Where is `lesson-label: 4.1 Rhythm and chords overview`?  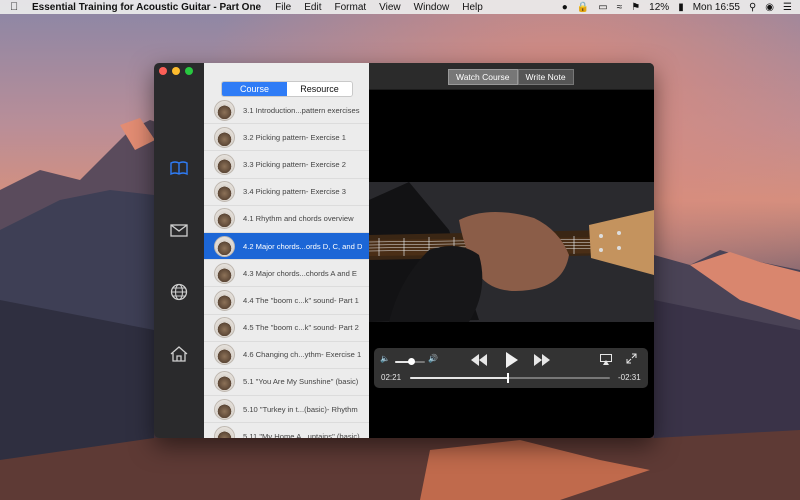 lesson-label: 4.1 Rhythm and chords overview is located at coordinates (298, 219).